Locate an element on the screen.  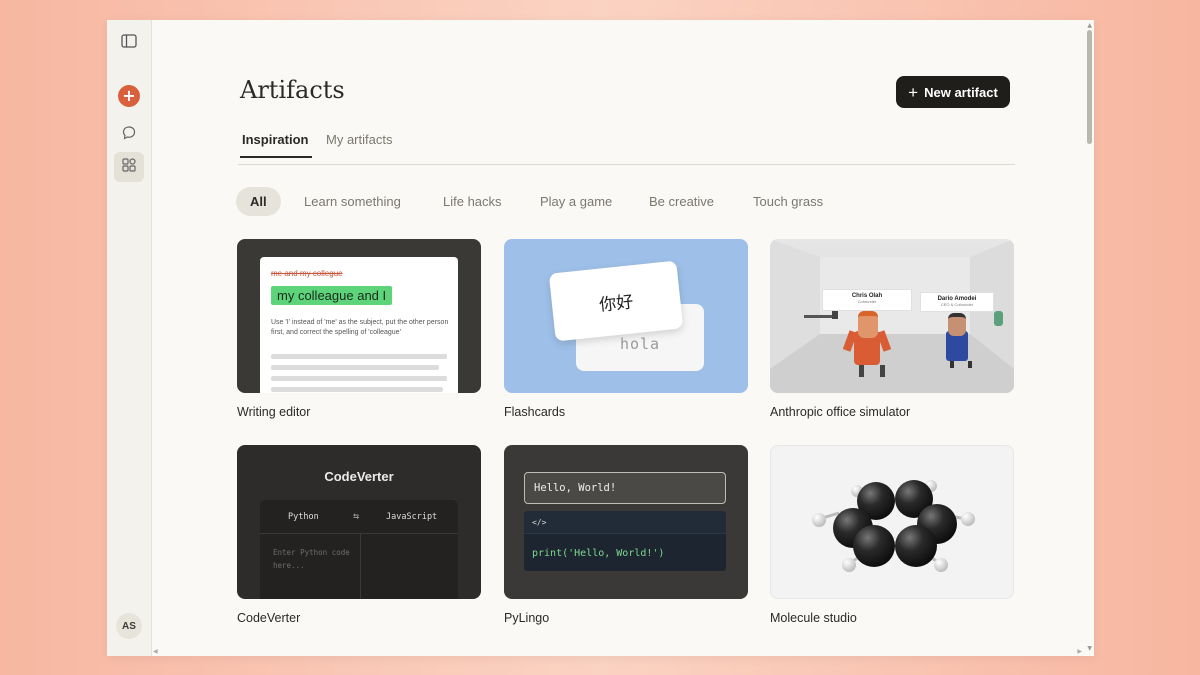
card-thumbnail: hola 你好 is located at coordinates (626, 316).